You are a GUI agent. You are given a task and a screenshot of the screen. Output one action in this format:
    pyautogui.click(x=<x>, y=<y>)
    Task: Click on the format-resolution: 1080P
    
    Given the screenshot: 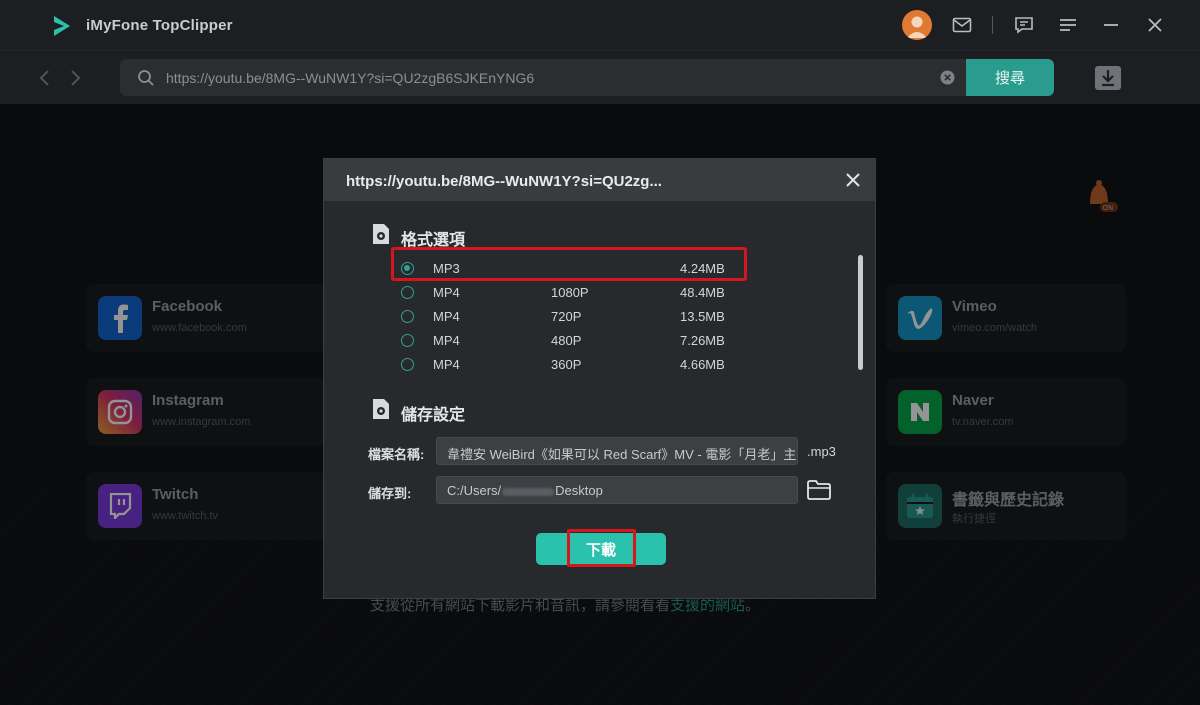 What is the action you would take?
    pyautogui.click(x=570, y=292)
    